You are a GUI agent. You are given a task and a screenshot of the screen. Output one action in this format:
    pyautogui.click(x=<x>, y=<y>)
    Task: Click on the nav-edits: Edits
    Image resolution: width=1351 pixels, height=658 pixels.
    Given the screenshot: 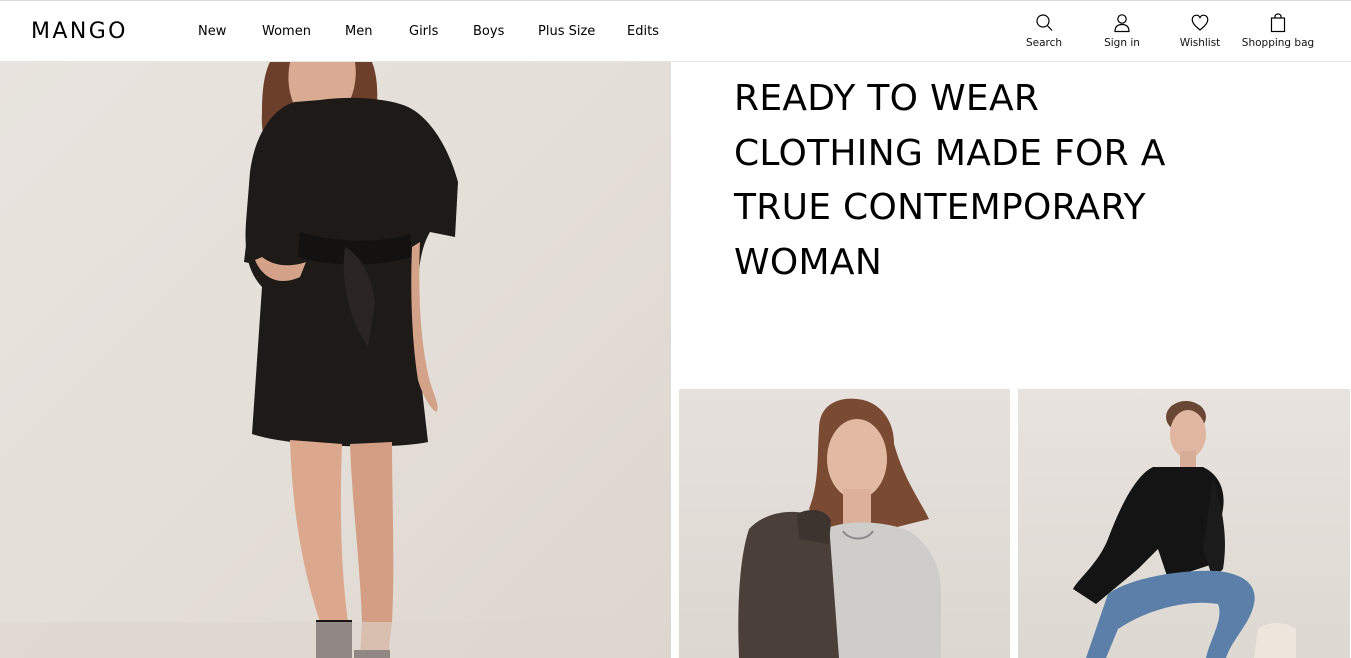 What is the action you would take?
    pyautogui.click(x=643, y=32)
    